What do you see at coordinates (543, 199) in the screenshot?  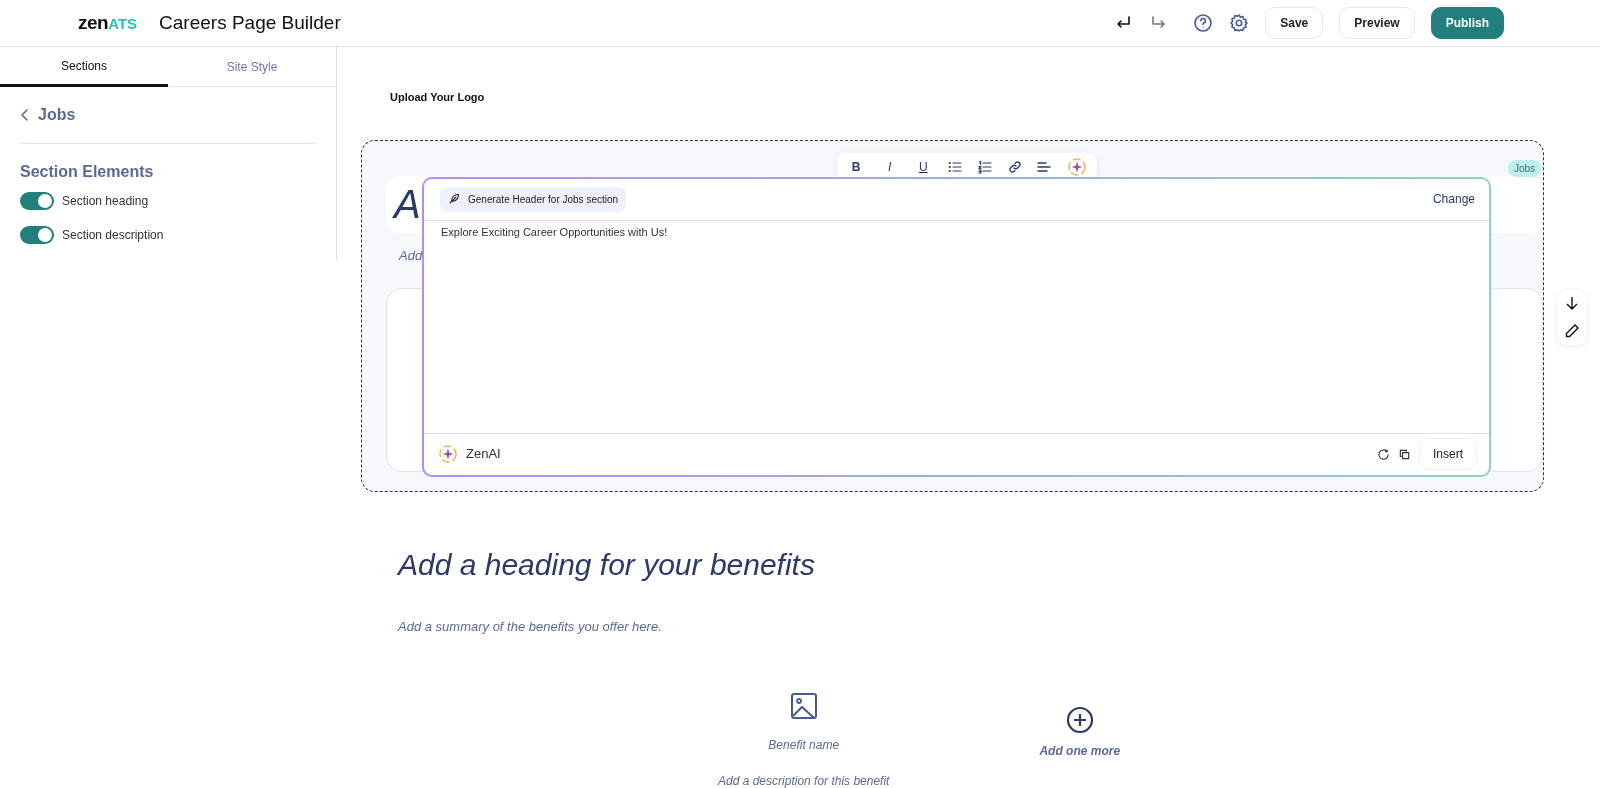 I see `prompt-text: Generate Header for Jobs section` at bounding box center [543, 199].